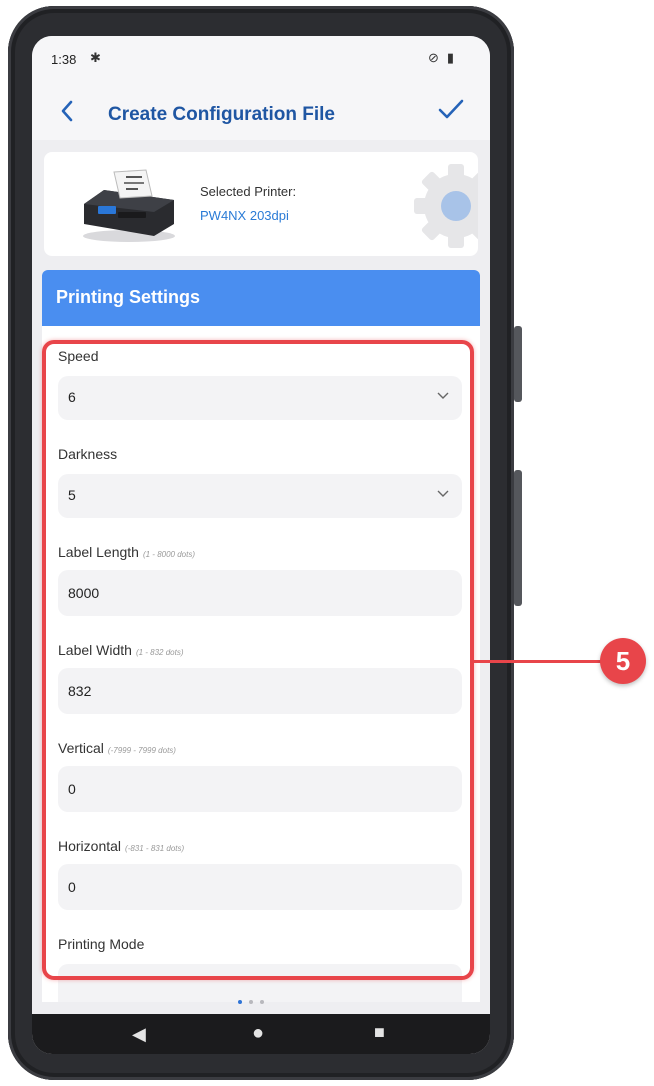 The width and height of the screenshot is (654, 1086). I want to click on battery-icon: ▮, so click(454, 57).